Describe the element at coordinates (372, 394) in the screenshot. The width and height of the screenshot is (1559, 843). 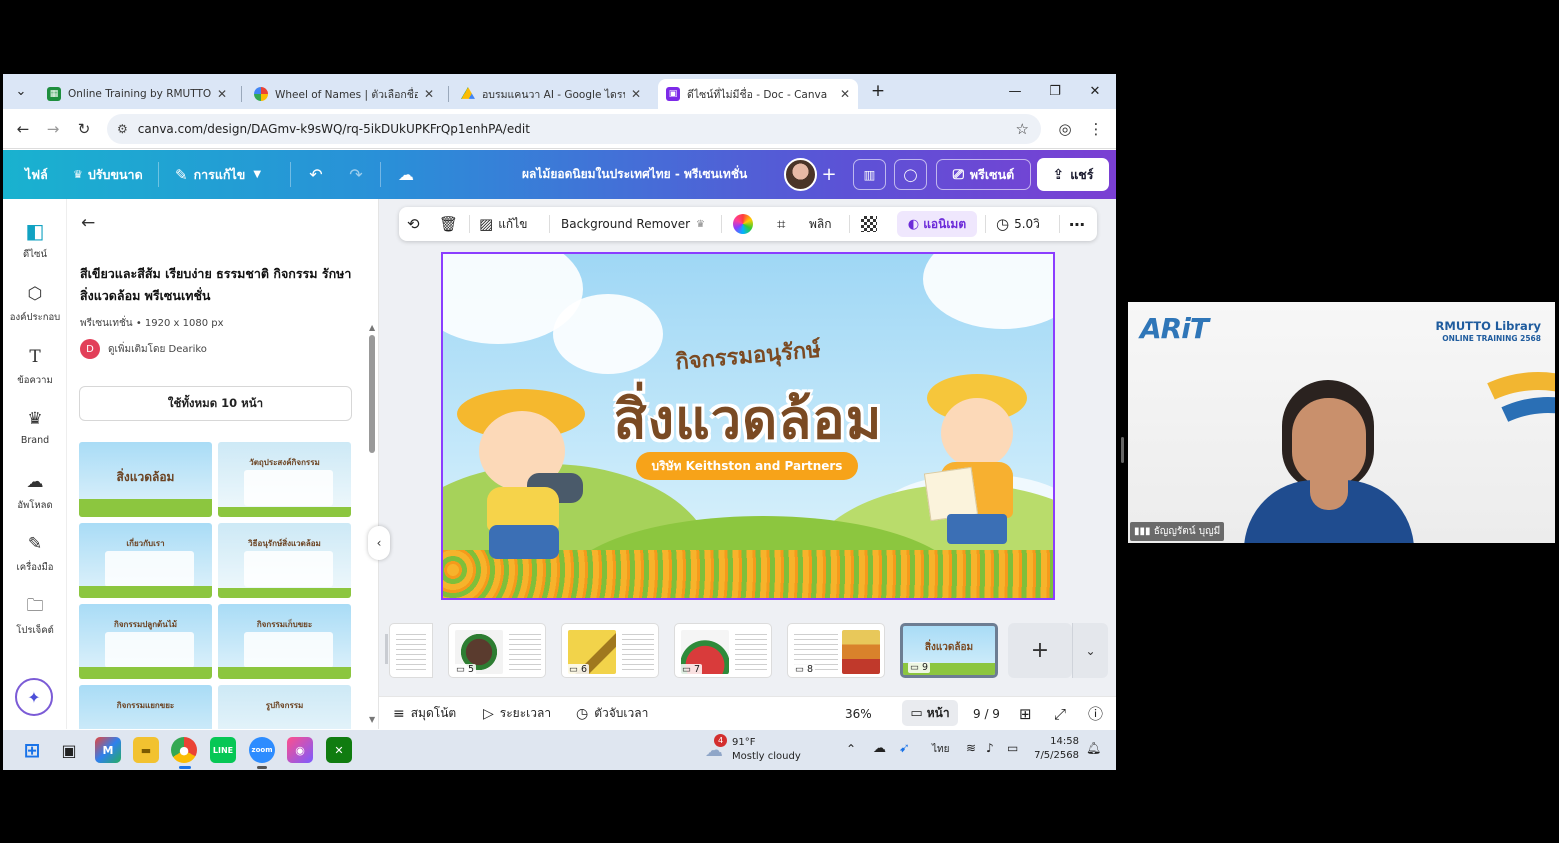
I see `panel-scrollbar` at that location.